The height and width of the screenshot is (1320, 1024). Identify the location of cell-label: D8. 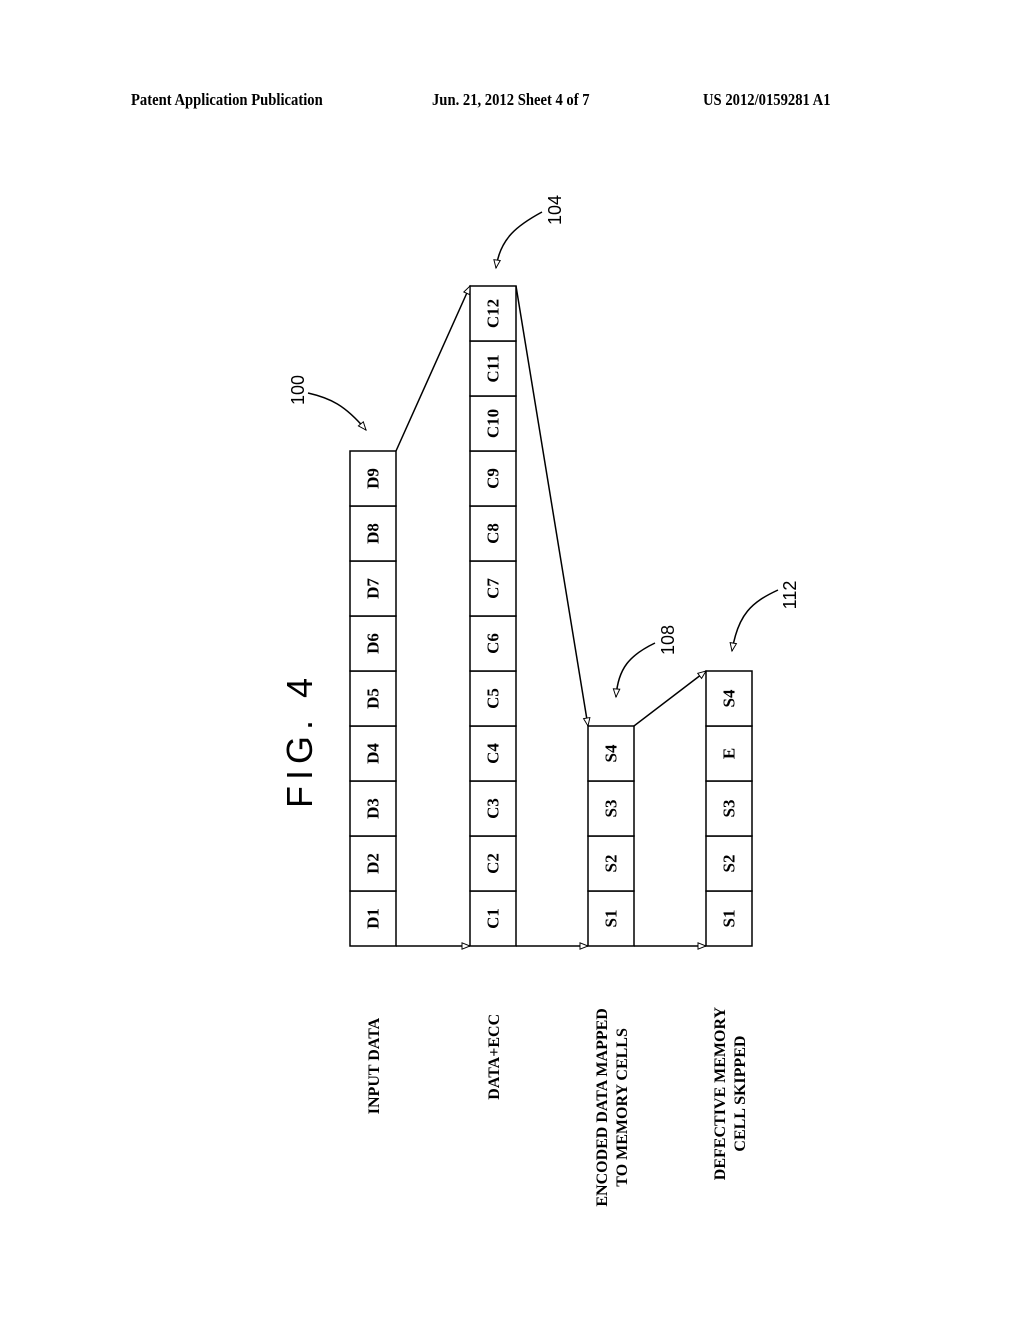
(373, 533).